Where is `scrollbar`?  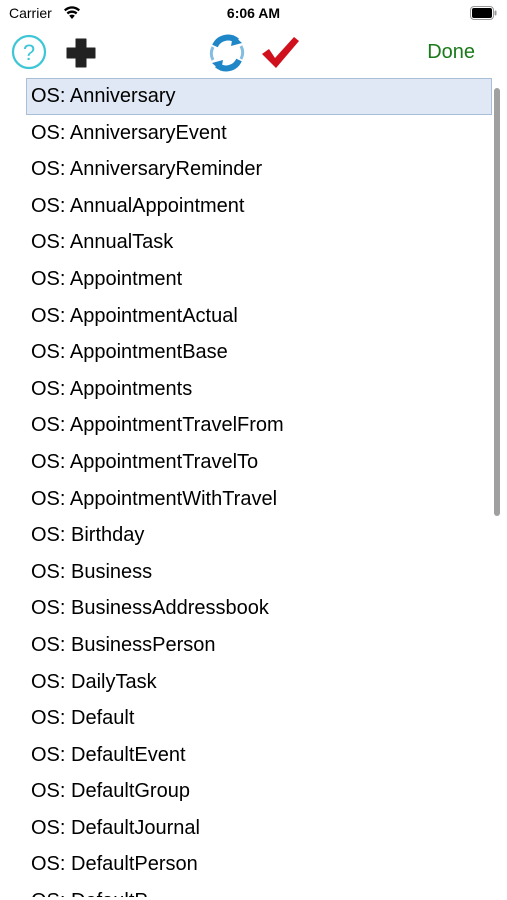 scrollbar is located at coordinates (497, 302).